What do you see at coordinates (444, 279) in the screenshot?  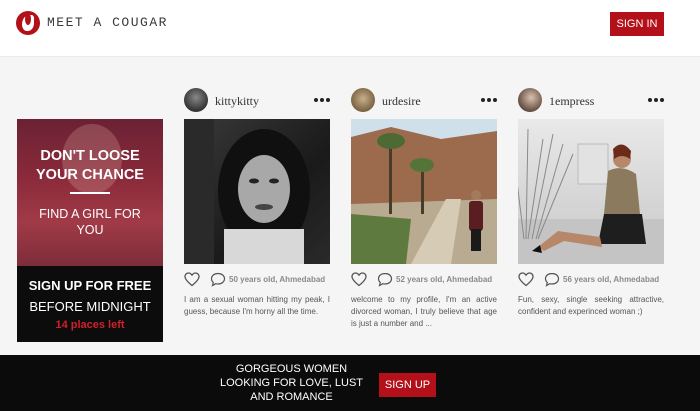 I see `profile-age-location: 52 years old, Ahmedabad` at bounding box center [444, 279].